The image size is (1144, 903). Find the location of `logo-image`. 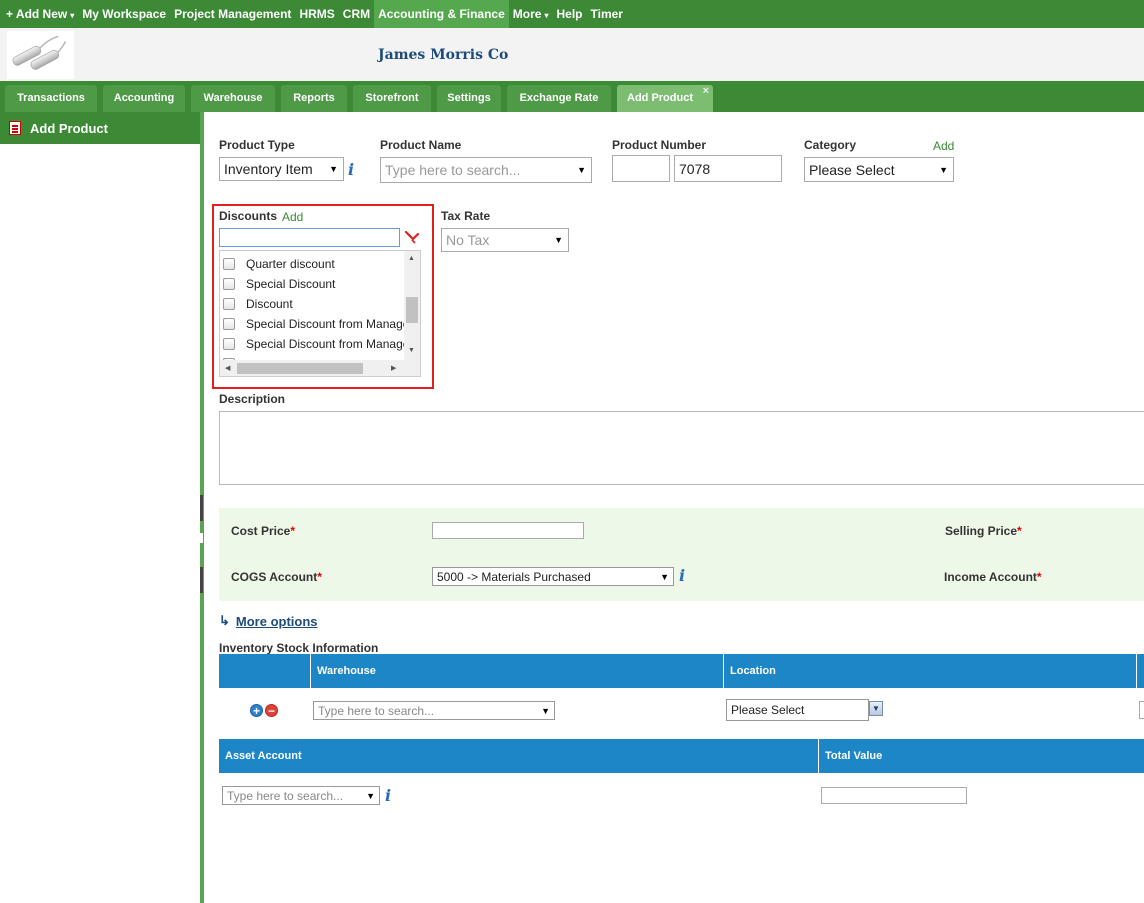

logo-image is located at coordinates (39, 52).